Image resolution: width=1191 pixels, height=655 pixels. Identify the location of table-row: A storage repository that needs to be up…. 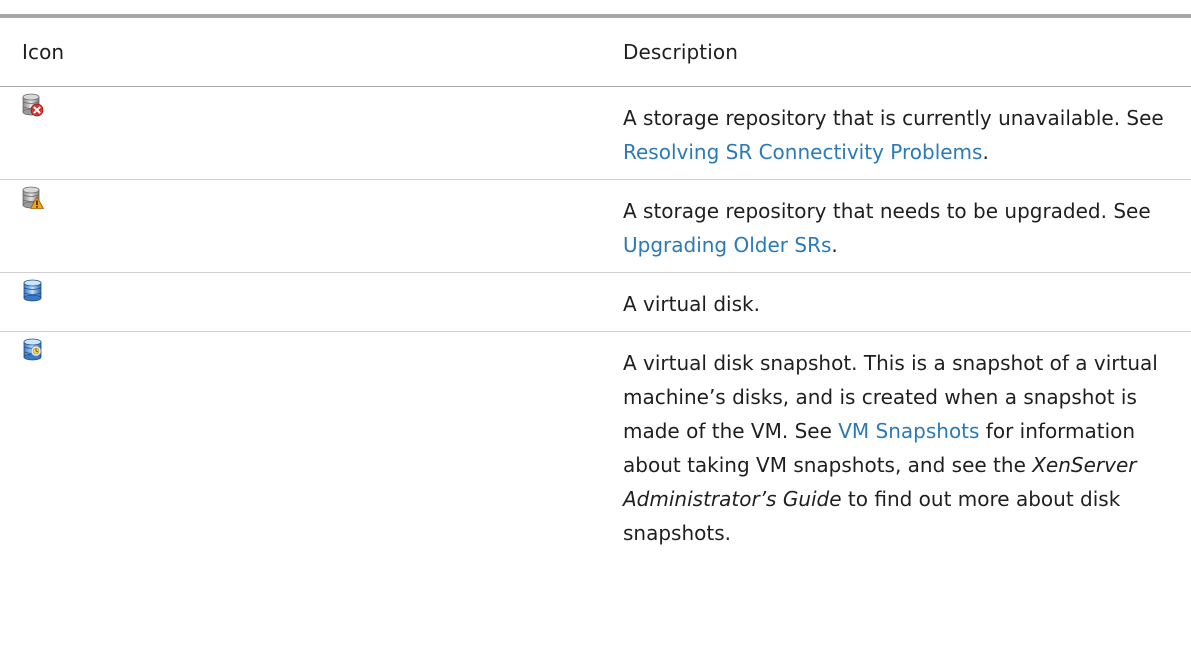
(595, 226).